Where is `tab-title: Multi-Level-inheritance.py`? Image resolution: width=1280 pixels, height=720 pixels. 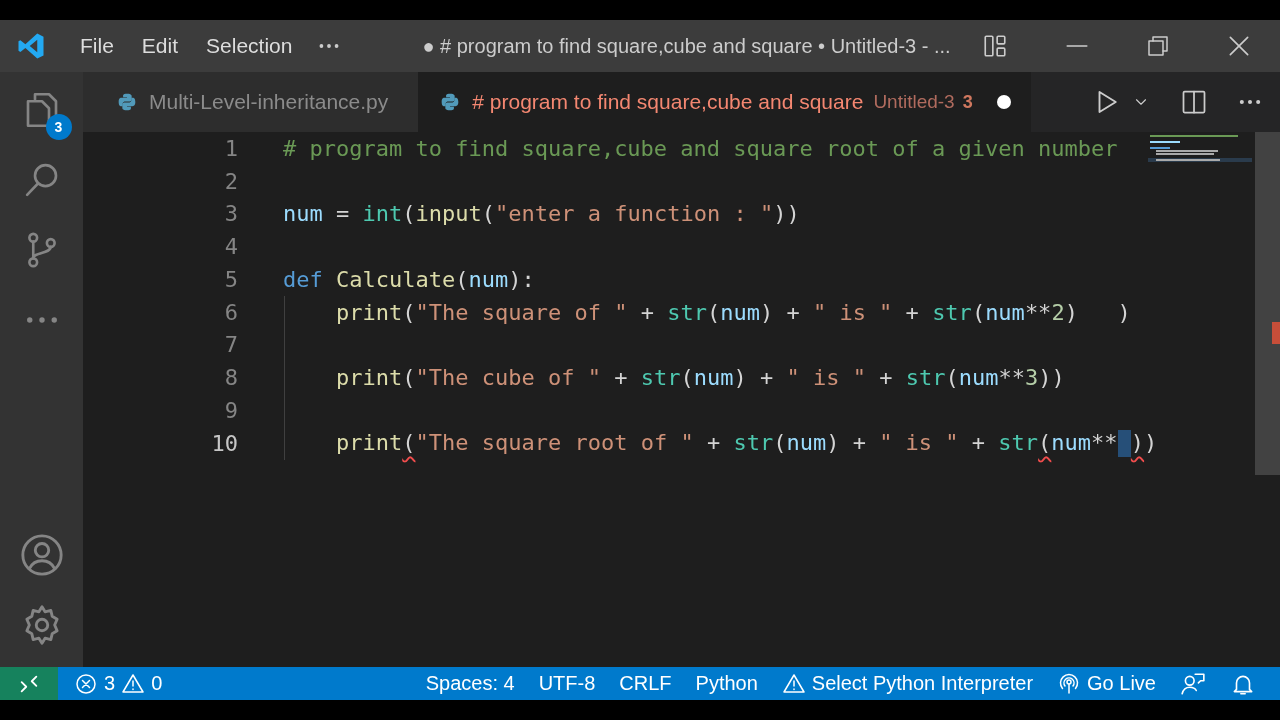
tab-title: Multi-Level-inheritance.py is located at coordinates (269, 102).